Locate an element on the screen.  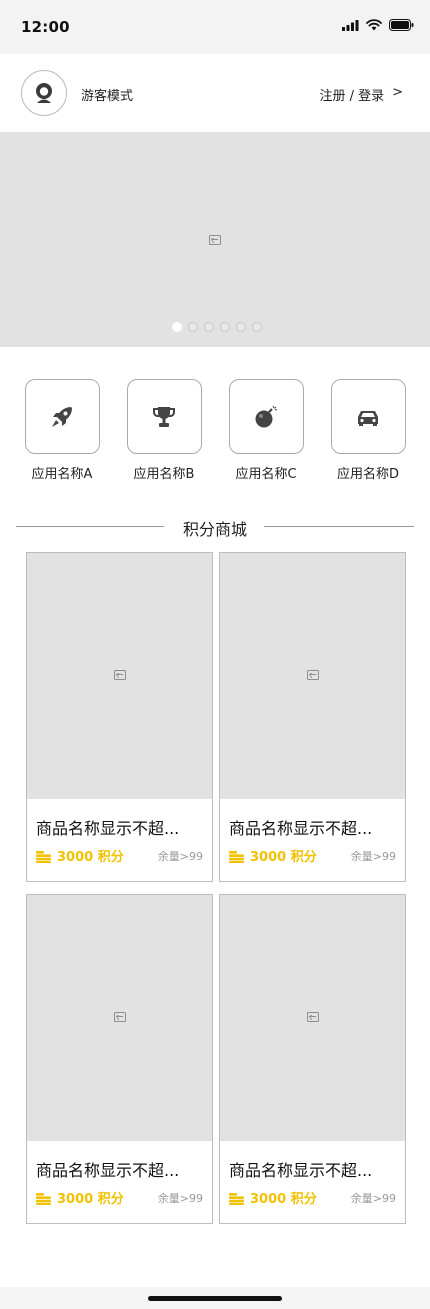
bomb-icon is located at coordinates (266, 416).